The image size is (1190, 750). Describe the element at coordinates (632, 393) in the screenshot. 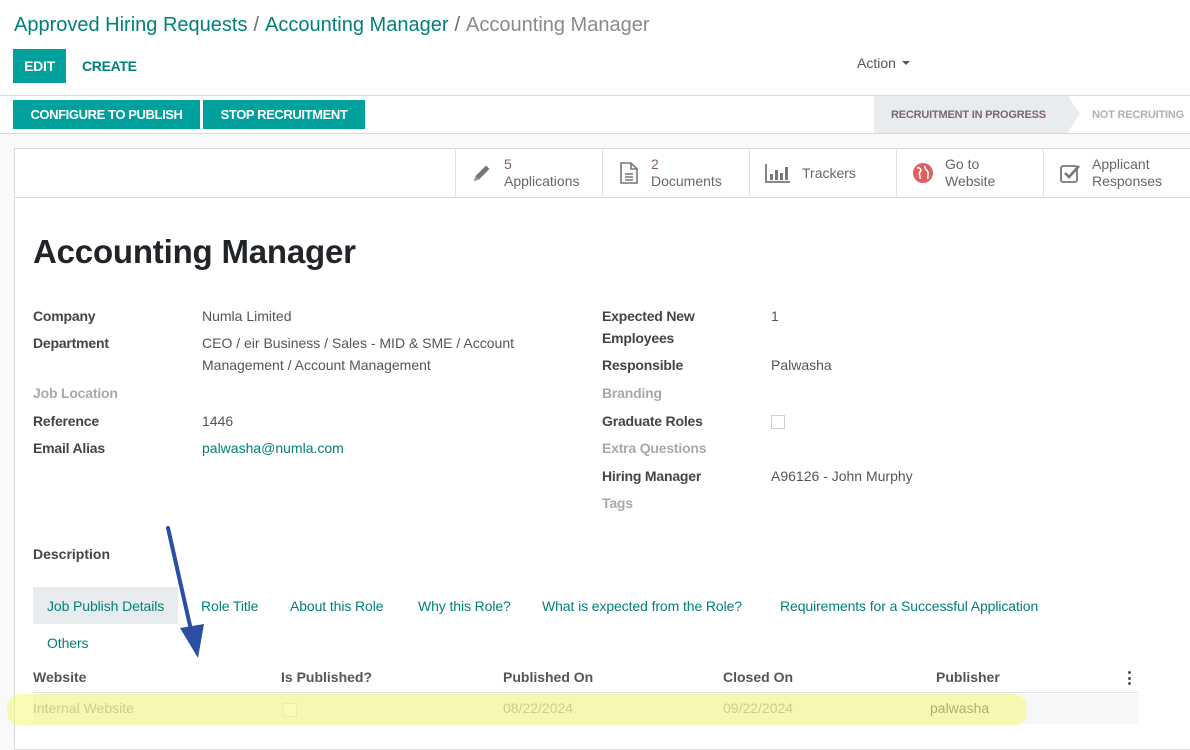

I see `branding-label: Branding` at that location.